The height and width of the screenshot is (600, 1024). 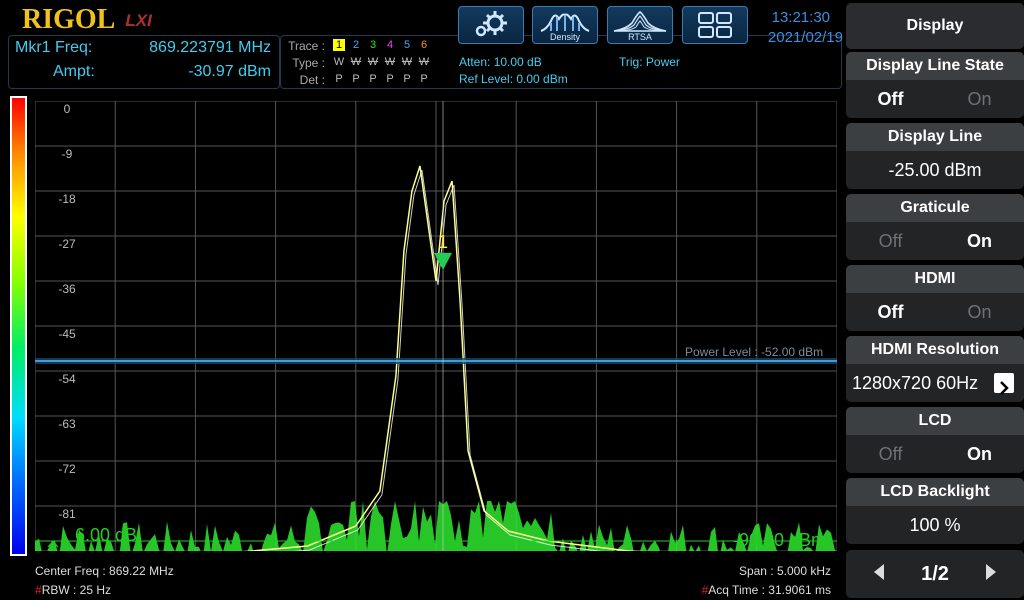 What do you see at coordinates (407, 45) in the screenshot?
I see `trace-number: 5` at bounding box center [407, 45].